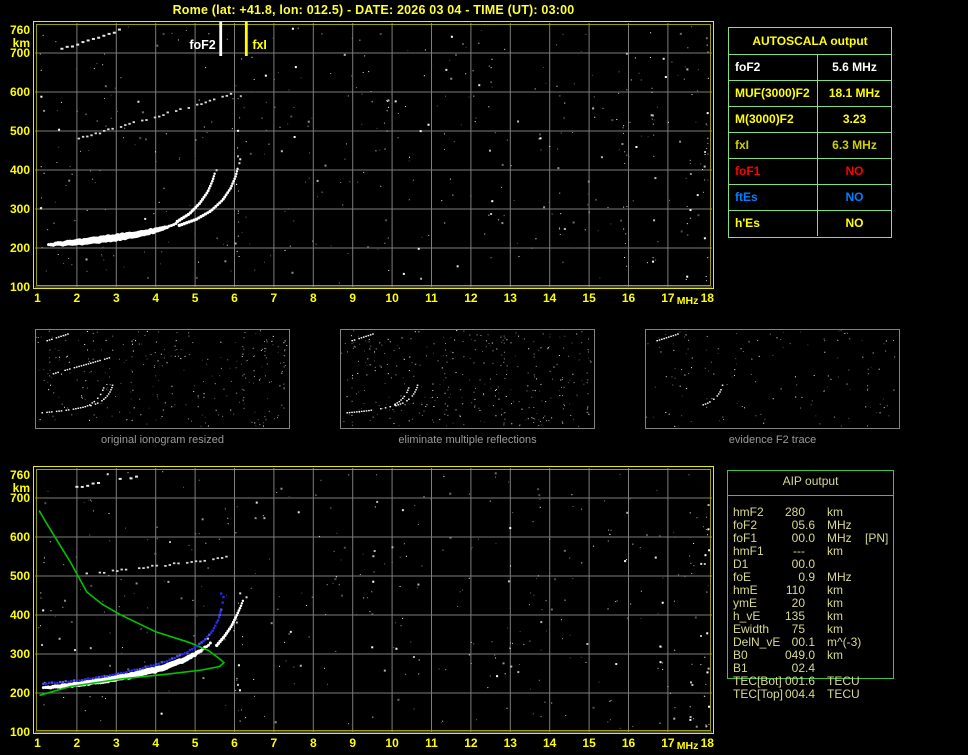 The width and height of the screenshot is (968, 755). What do you see at coordinates (773, 145) in the screenshot?
I see `parameter-label: fxI` at bounding box center [773, 145].